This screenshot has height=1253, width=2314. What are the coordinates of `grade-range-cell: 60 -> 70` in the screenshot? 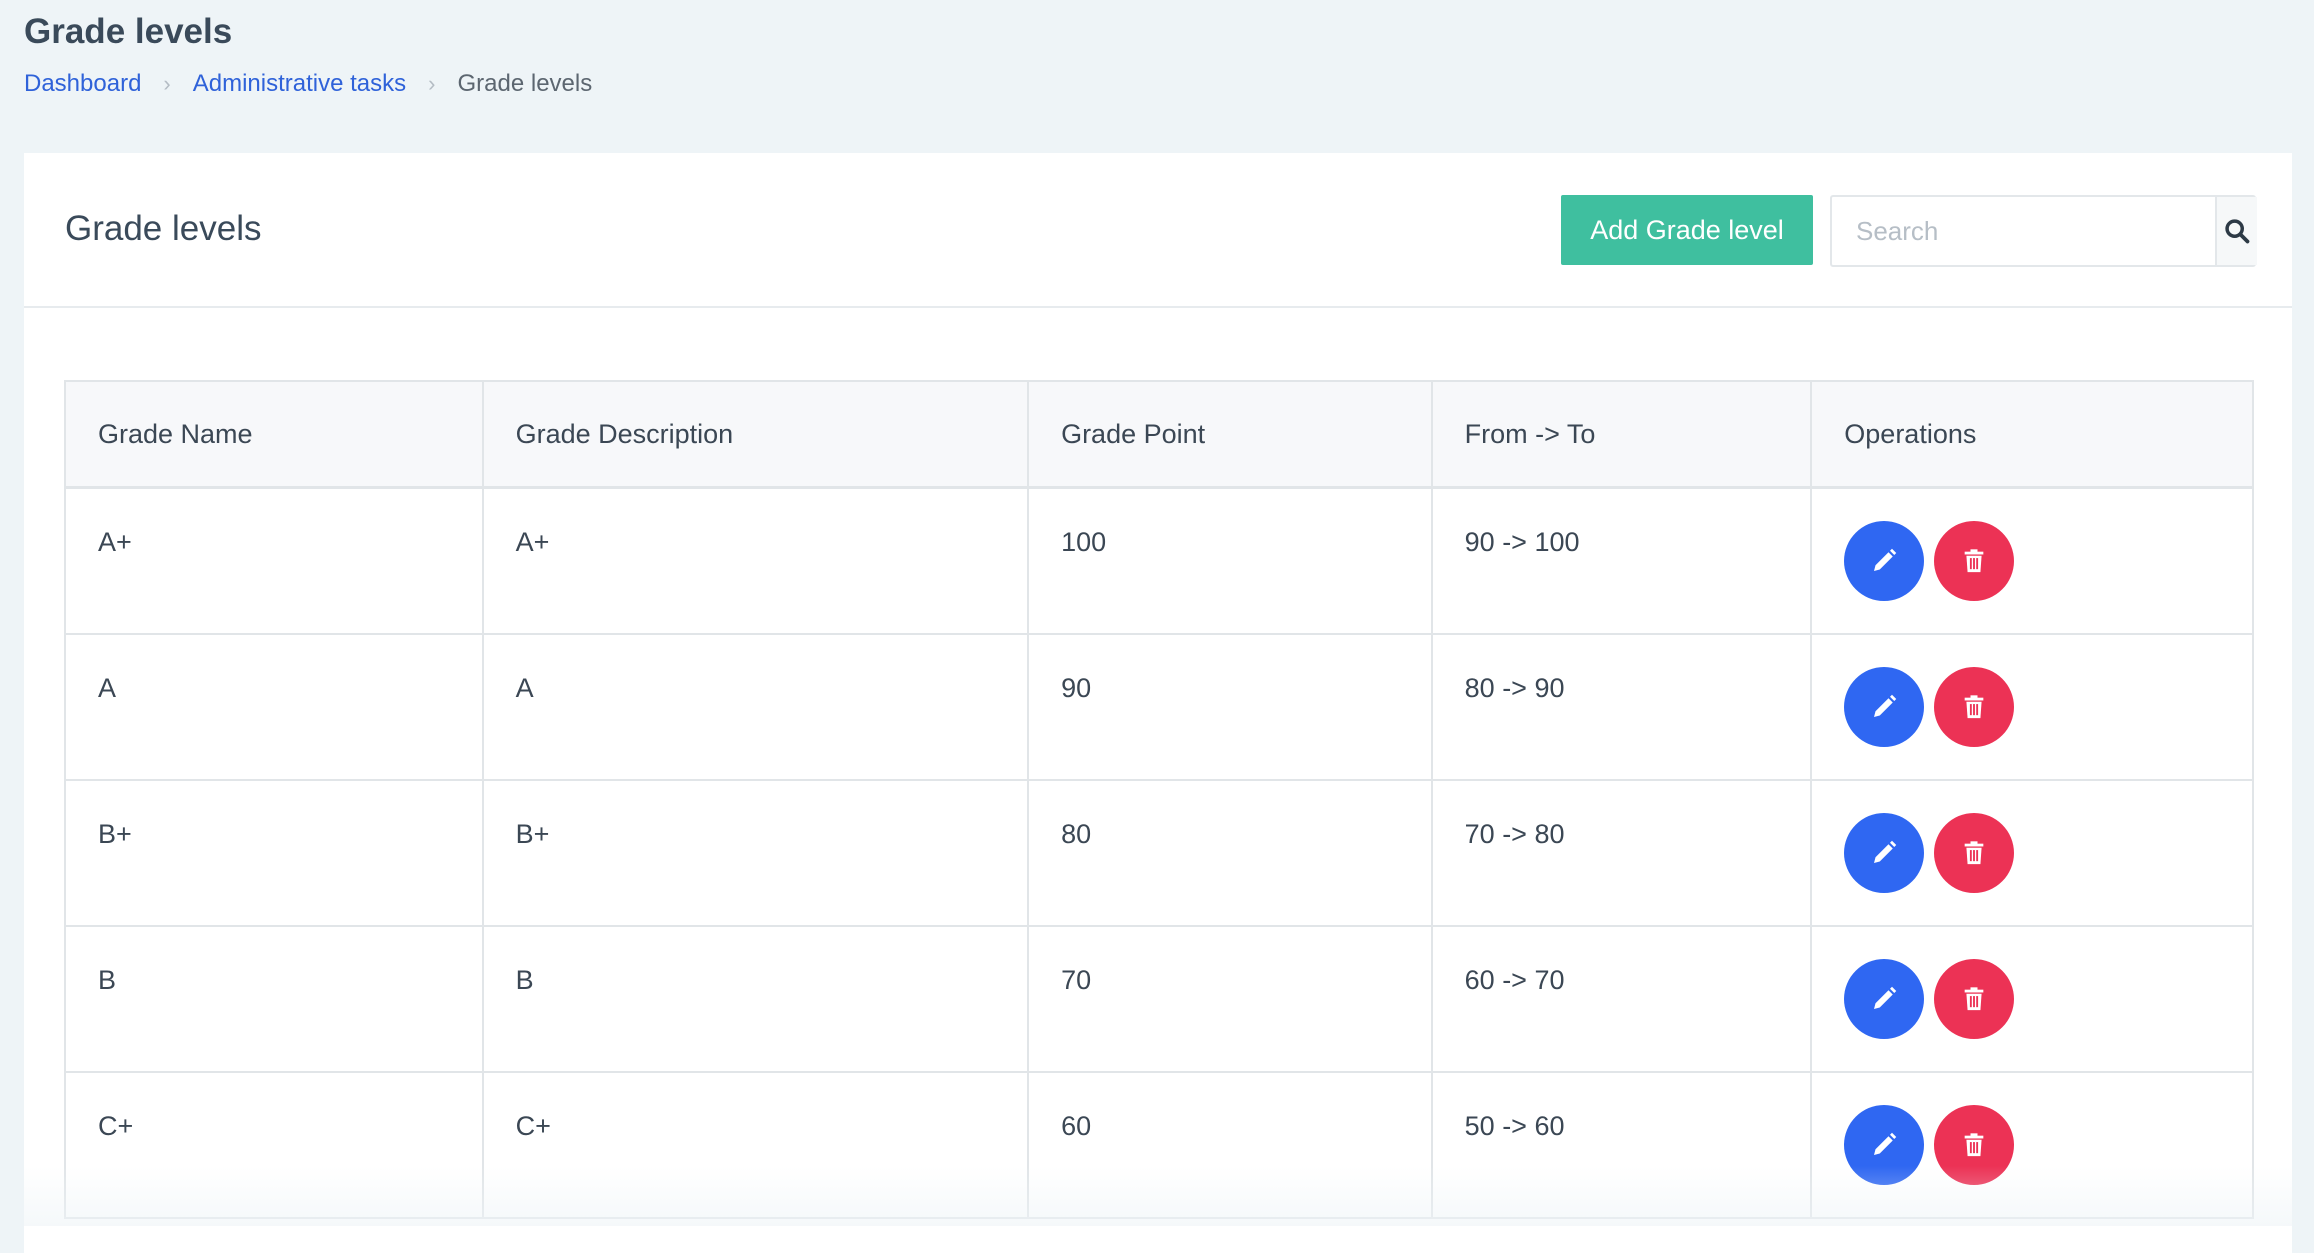 It's located at (1621, 998).